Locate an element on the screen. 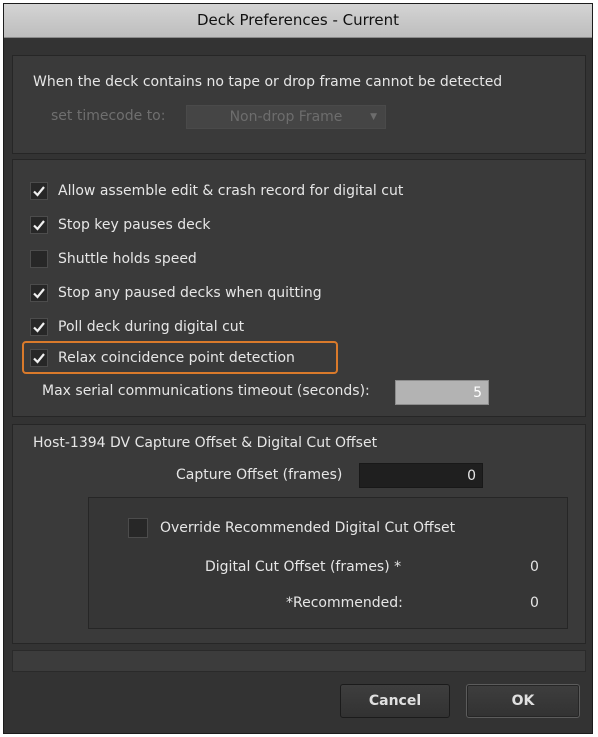 The width and height of the screenshot is (598, 737). option-stop-key-pauses-deck: Stop key pauses deck is located at coordinates (120, 225).